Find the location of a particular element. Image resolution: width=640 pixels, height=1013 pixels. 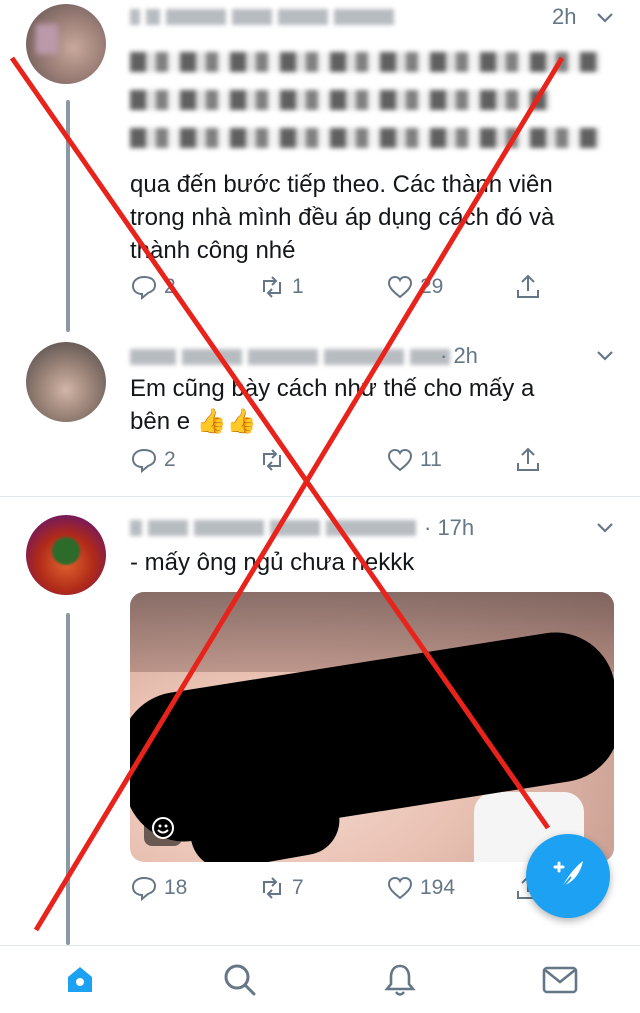

retweet-count: 7 is located at coordinates (298, 887).